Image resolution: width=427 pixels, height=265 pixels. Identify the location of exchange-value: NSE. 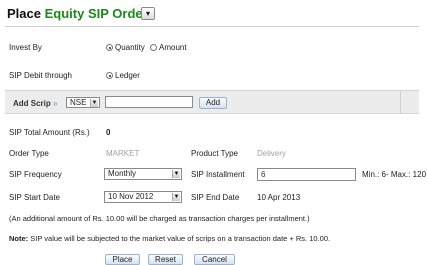
(78, 102).